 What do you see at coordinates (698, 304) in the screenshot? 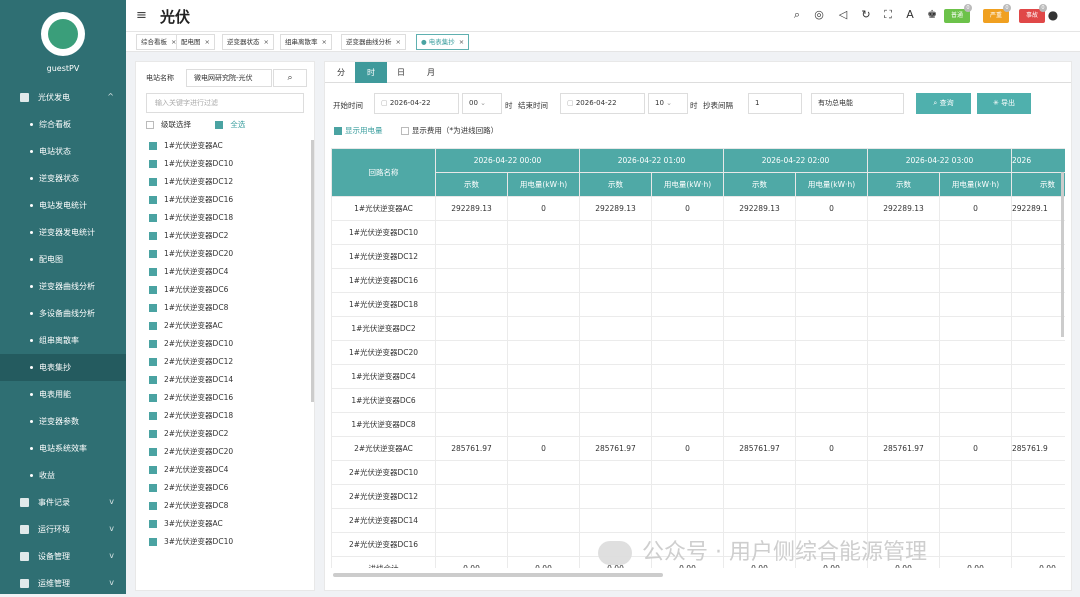
I see `table-row: 1#光伏逆变器DC18` at bounding box center [698, 304].